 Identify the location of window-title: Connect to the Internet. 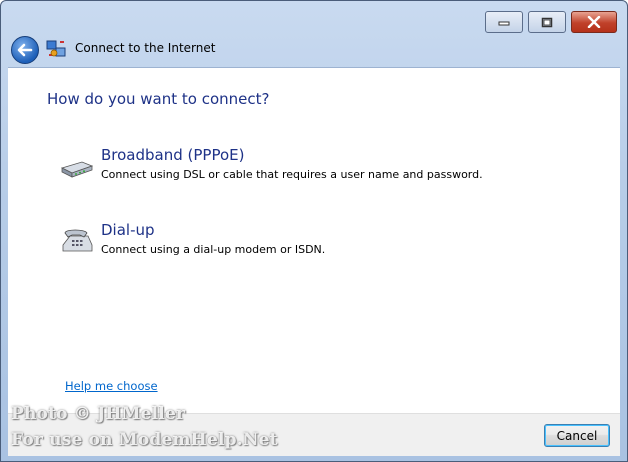
(145, 48).